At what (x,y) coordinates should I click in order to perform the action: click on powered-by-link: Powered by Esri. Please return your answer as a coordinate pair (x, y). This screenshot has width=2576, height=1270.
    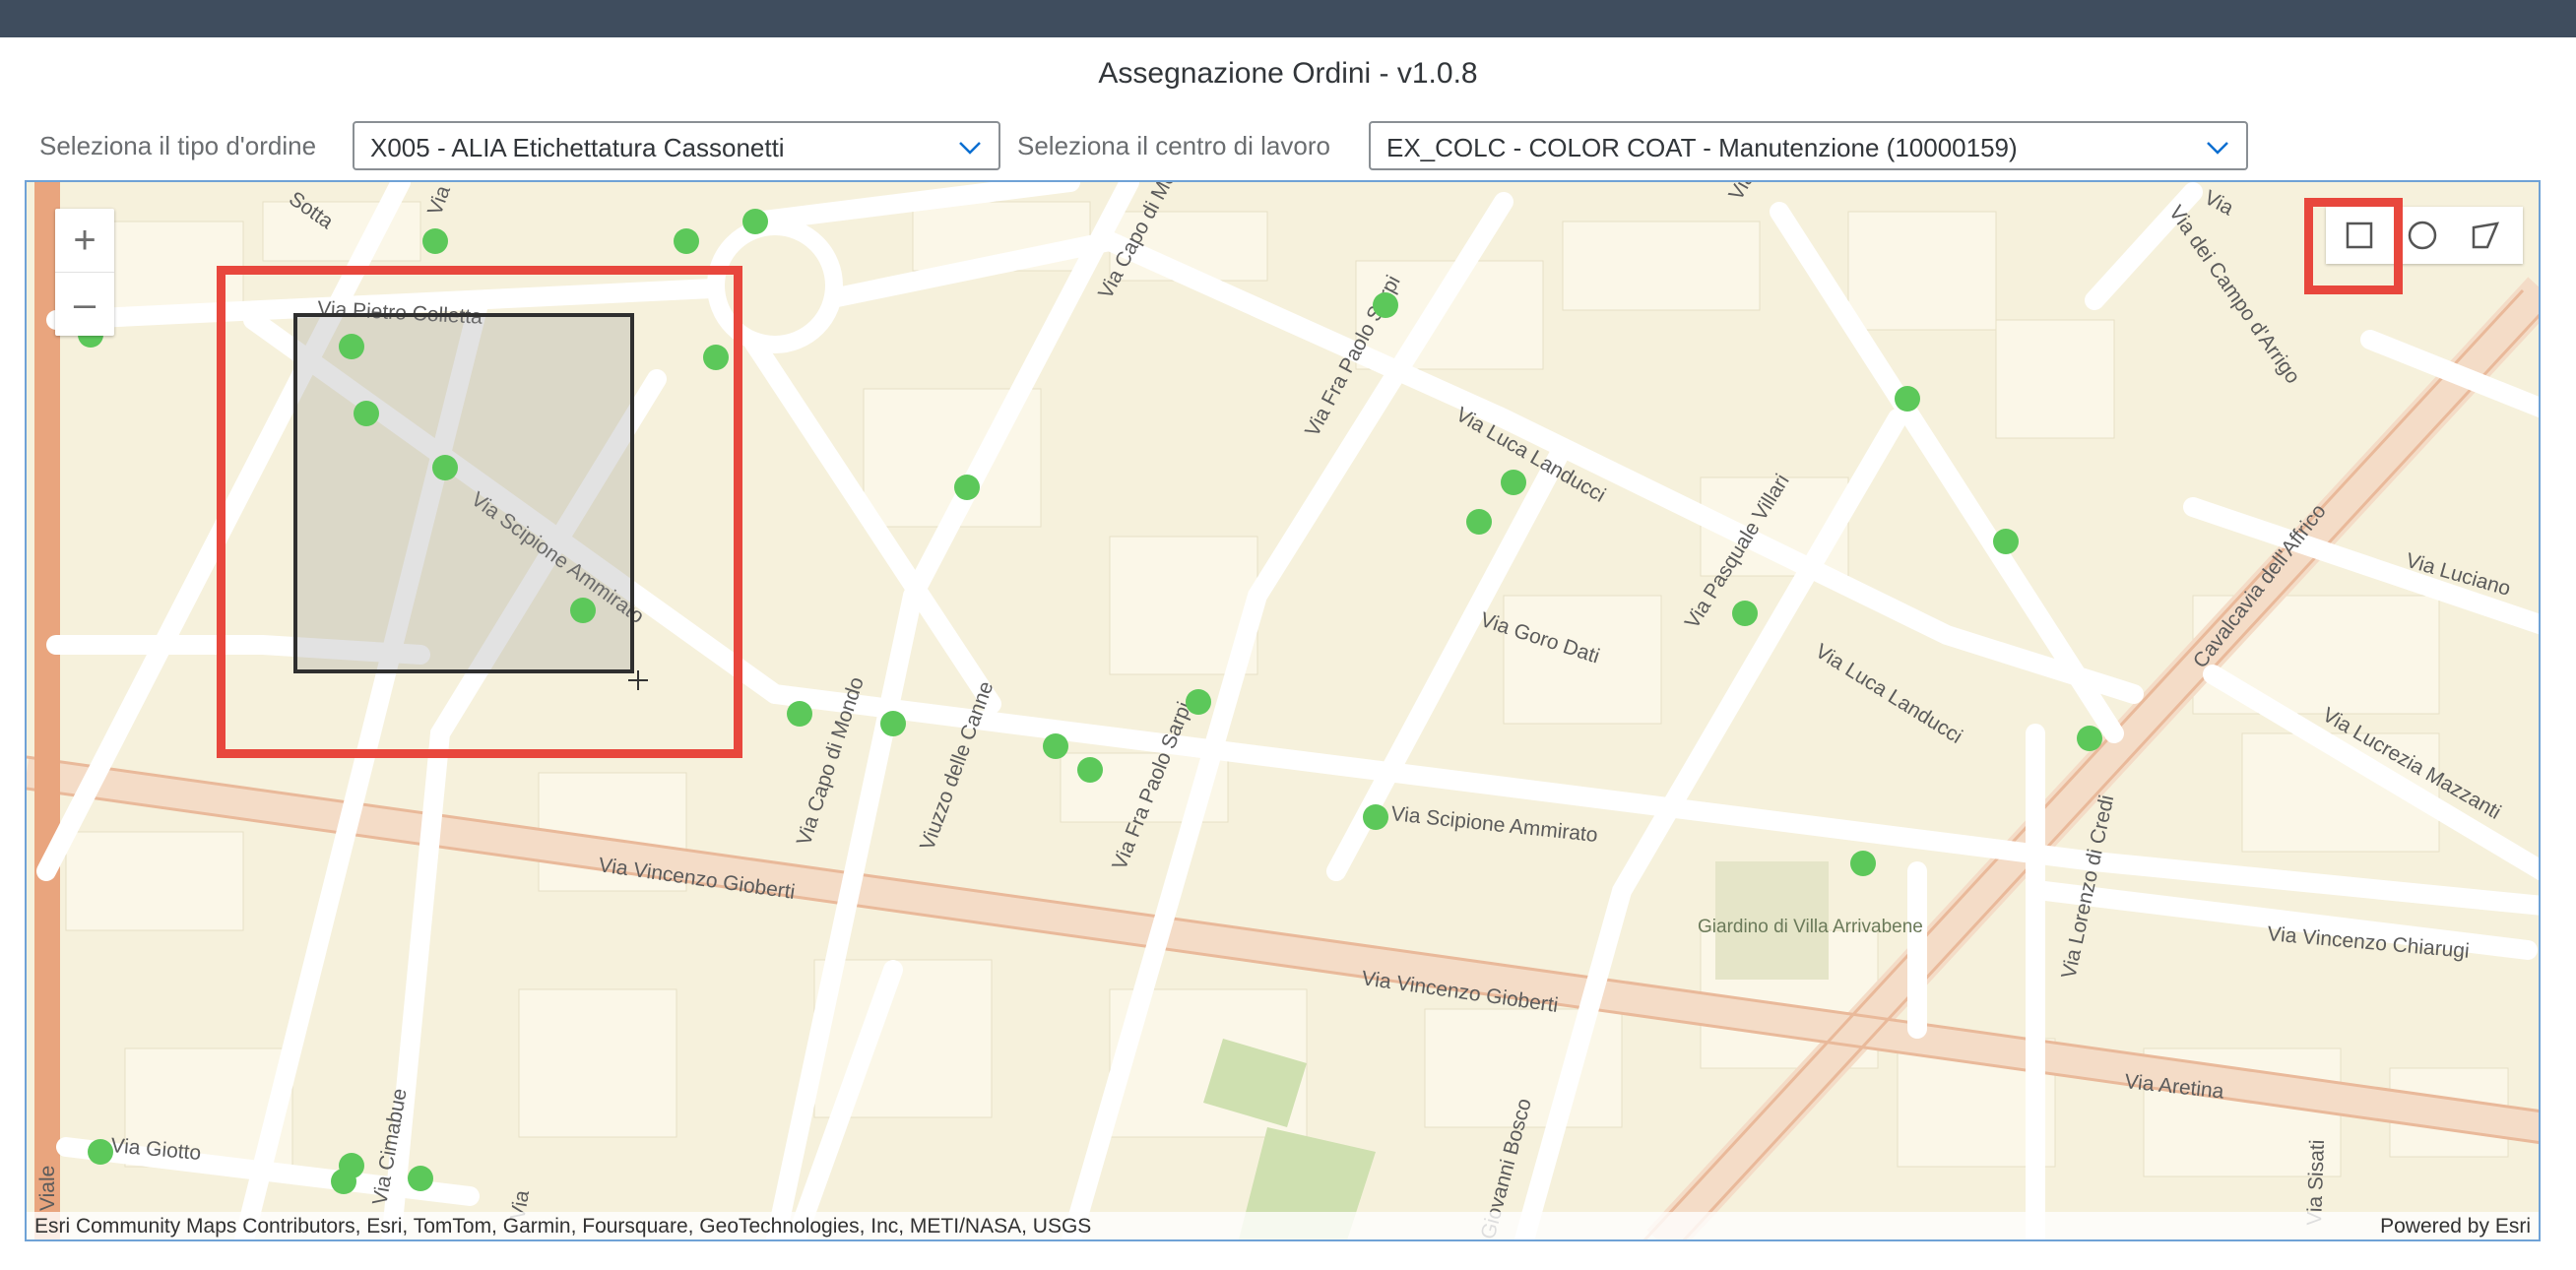
    Looking at the image, I should click on (2455, 1226).